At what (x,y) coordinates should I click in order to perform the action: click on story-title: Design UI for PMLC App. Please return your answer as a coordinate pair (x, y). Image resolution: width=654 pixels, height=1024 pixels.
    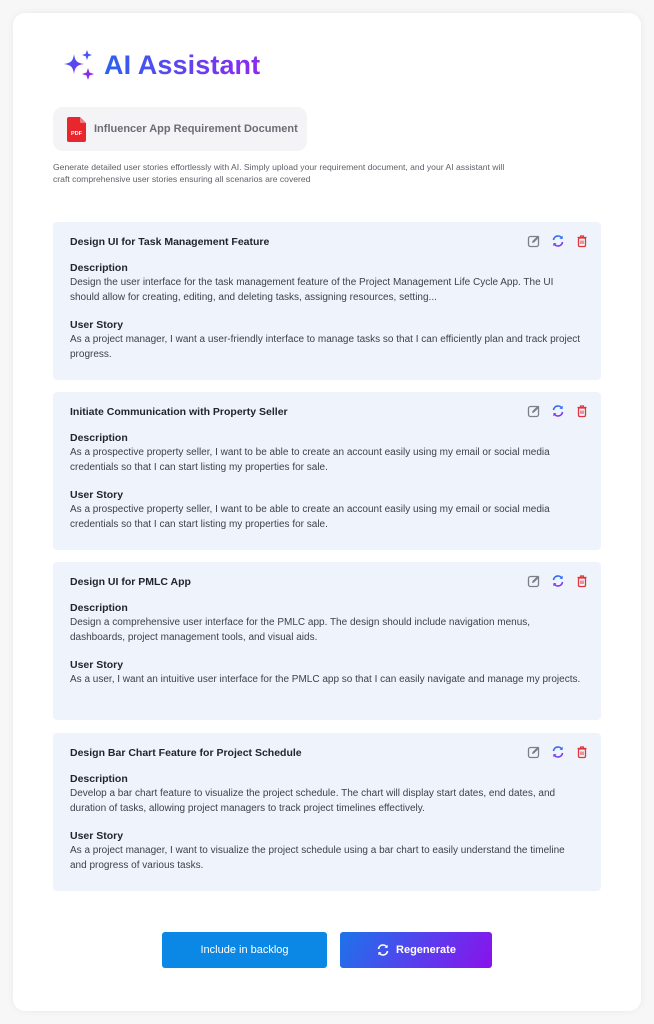
    Looking at the image, I should click on (130, 582).